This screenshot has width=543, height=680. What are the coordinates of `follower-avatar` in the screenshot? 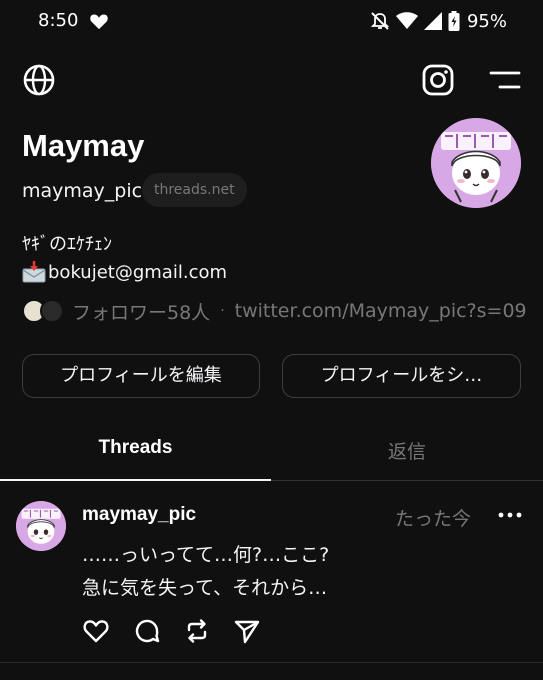 It's located at (52, 311).